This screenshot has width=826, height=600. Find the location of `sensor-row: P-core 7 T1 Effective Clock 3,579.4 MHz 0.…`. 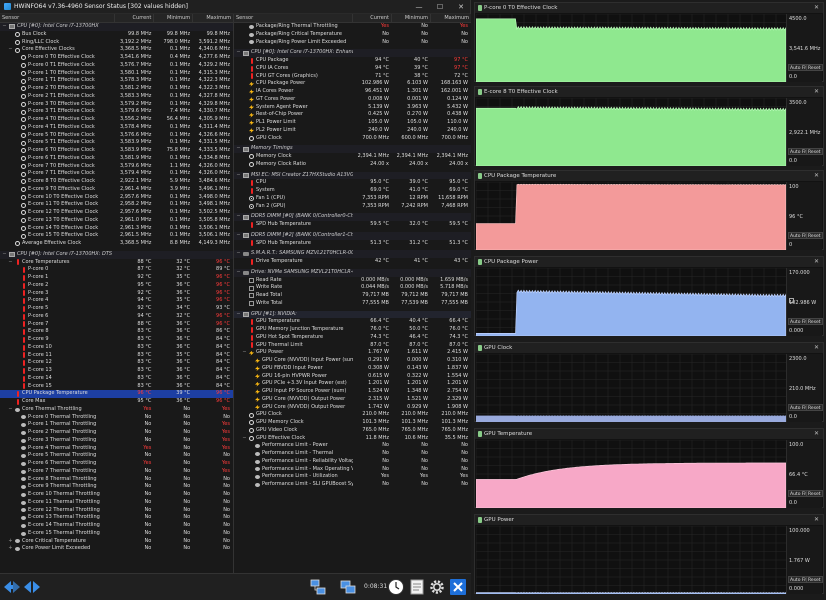

sensor-row: P-core 7 T1 Effective Clock 3,579.4 MHz 0.… is located at coordinates (116, 174).